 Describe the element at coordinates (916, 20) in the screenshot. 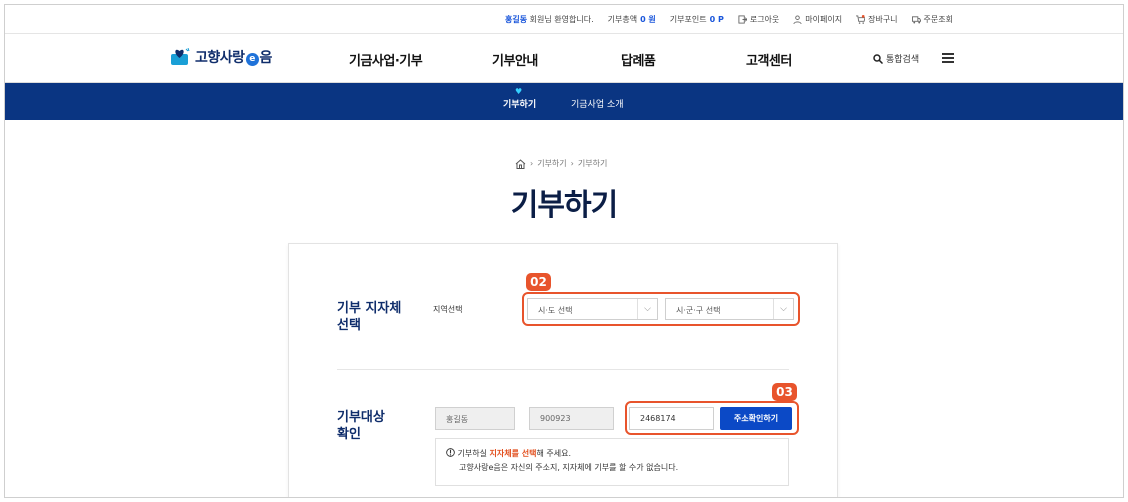

I see `truck-icon` at that location.